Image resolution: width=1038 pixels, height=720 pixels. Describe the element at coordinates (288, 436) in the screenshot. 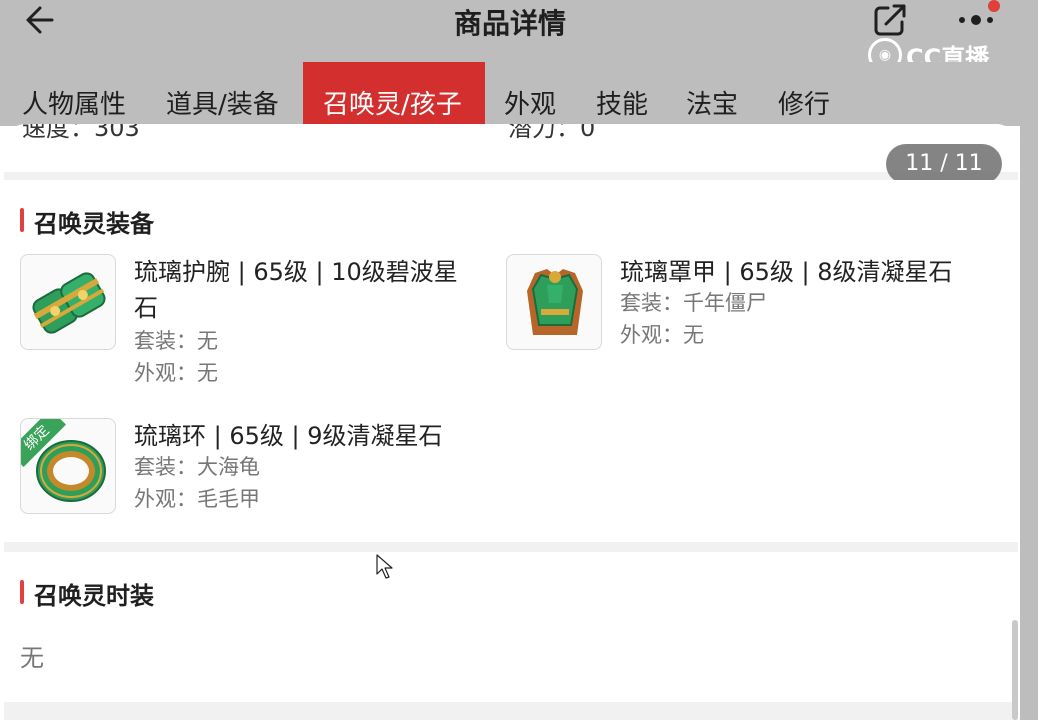

I see `item-name: 琉璃环 | 65级 | 9级清凝星石` at that location.